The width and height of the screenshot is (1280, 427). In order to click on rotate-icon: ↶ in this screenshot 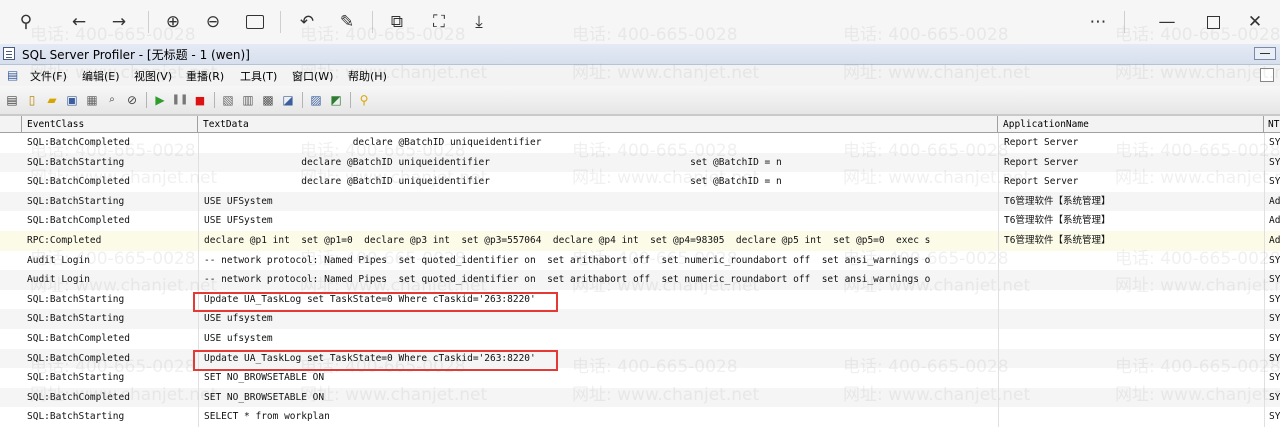, I will do `click(307, 22)`.